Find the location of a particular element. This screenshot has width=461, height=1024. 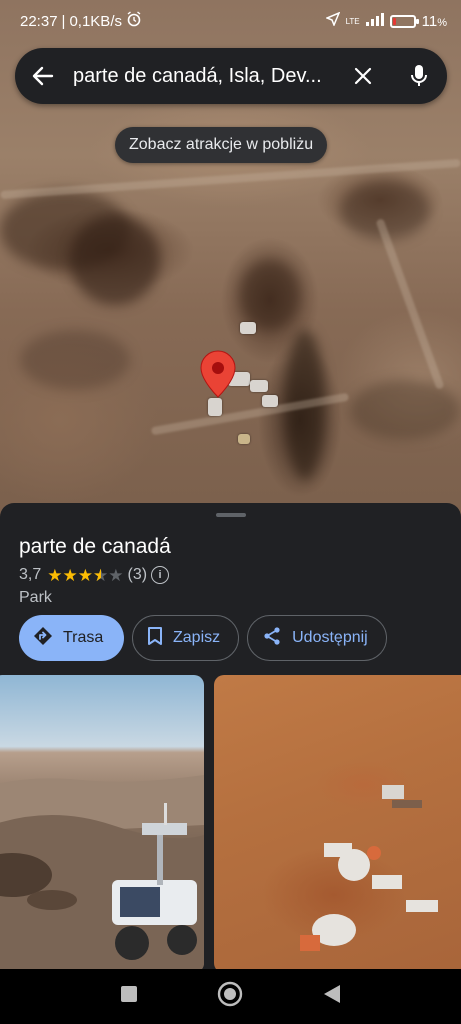

signal-icon is located at coordinates (374, 21).